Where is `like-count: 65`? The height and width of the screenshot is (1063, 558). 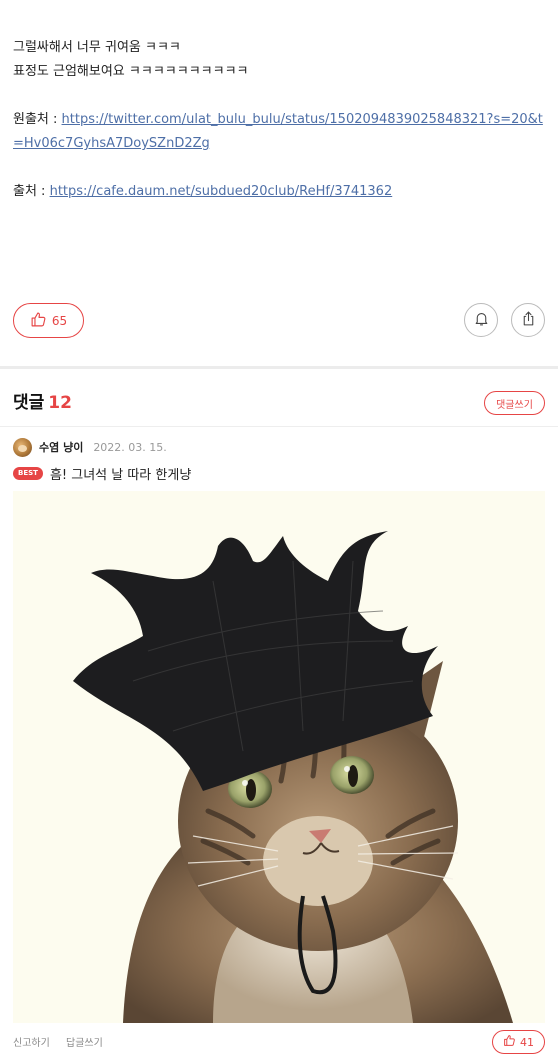 like-count: 65 is located at coordinates (59, 320).